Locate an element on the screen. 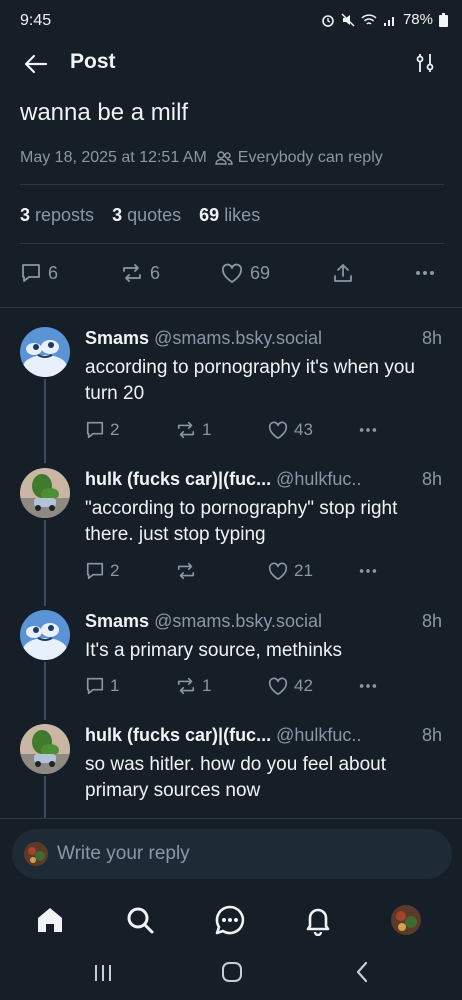 The height and width of the screenshot is (1000, 462). chat-icon is located at coordinates (230, 920).